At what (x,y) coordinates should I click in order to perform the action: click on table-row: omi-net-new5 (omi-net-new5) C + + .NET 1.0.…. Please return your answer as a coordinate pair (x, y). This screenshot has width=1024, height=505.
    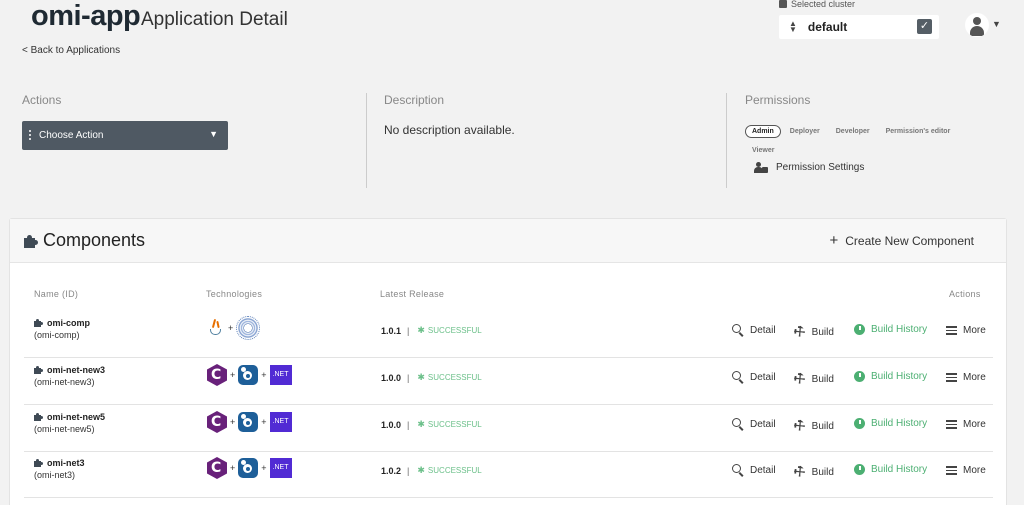
    Looking at the image, I should click on (508, 428).